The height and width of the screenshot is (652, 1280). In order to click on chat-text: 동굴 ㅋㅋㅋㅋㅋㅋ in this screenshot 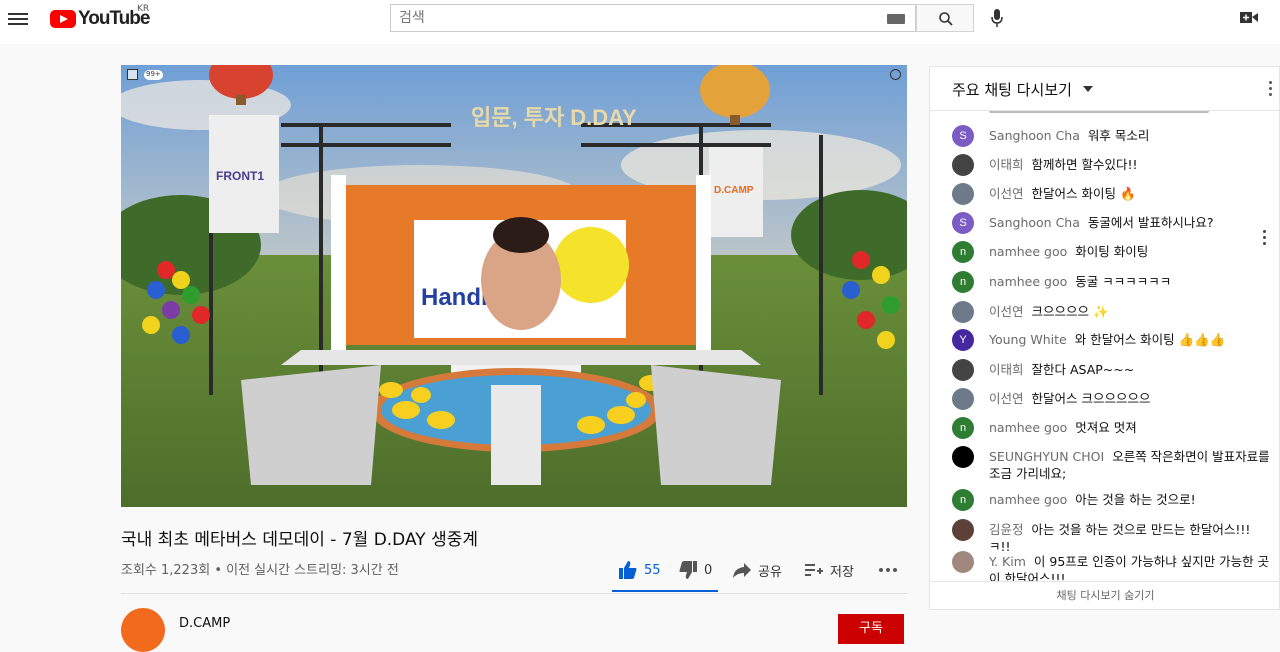, I will do `click(1123, 281)`.